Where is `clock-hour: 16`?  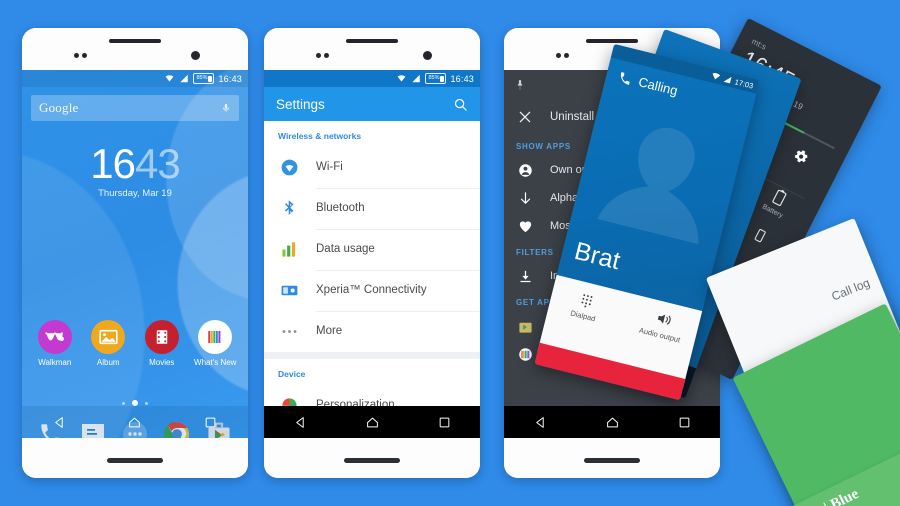 clock-hour: 16 is located at coordinates (113, 163).